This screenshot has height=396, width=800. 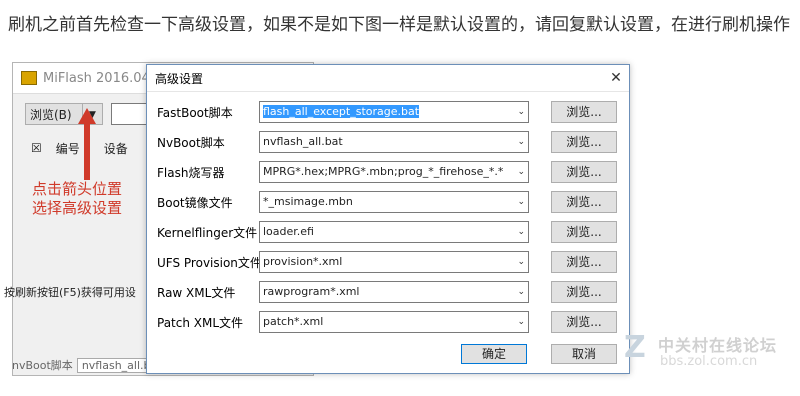 I want to click on setting-value: flash_all_except_storage.bat, so click(x=341, y=111).